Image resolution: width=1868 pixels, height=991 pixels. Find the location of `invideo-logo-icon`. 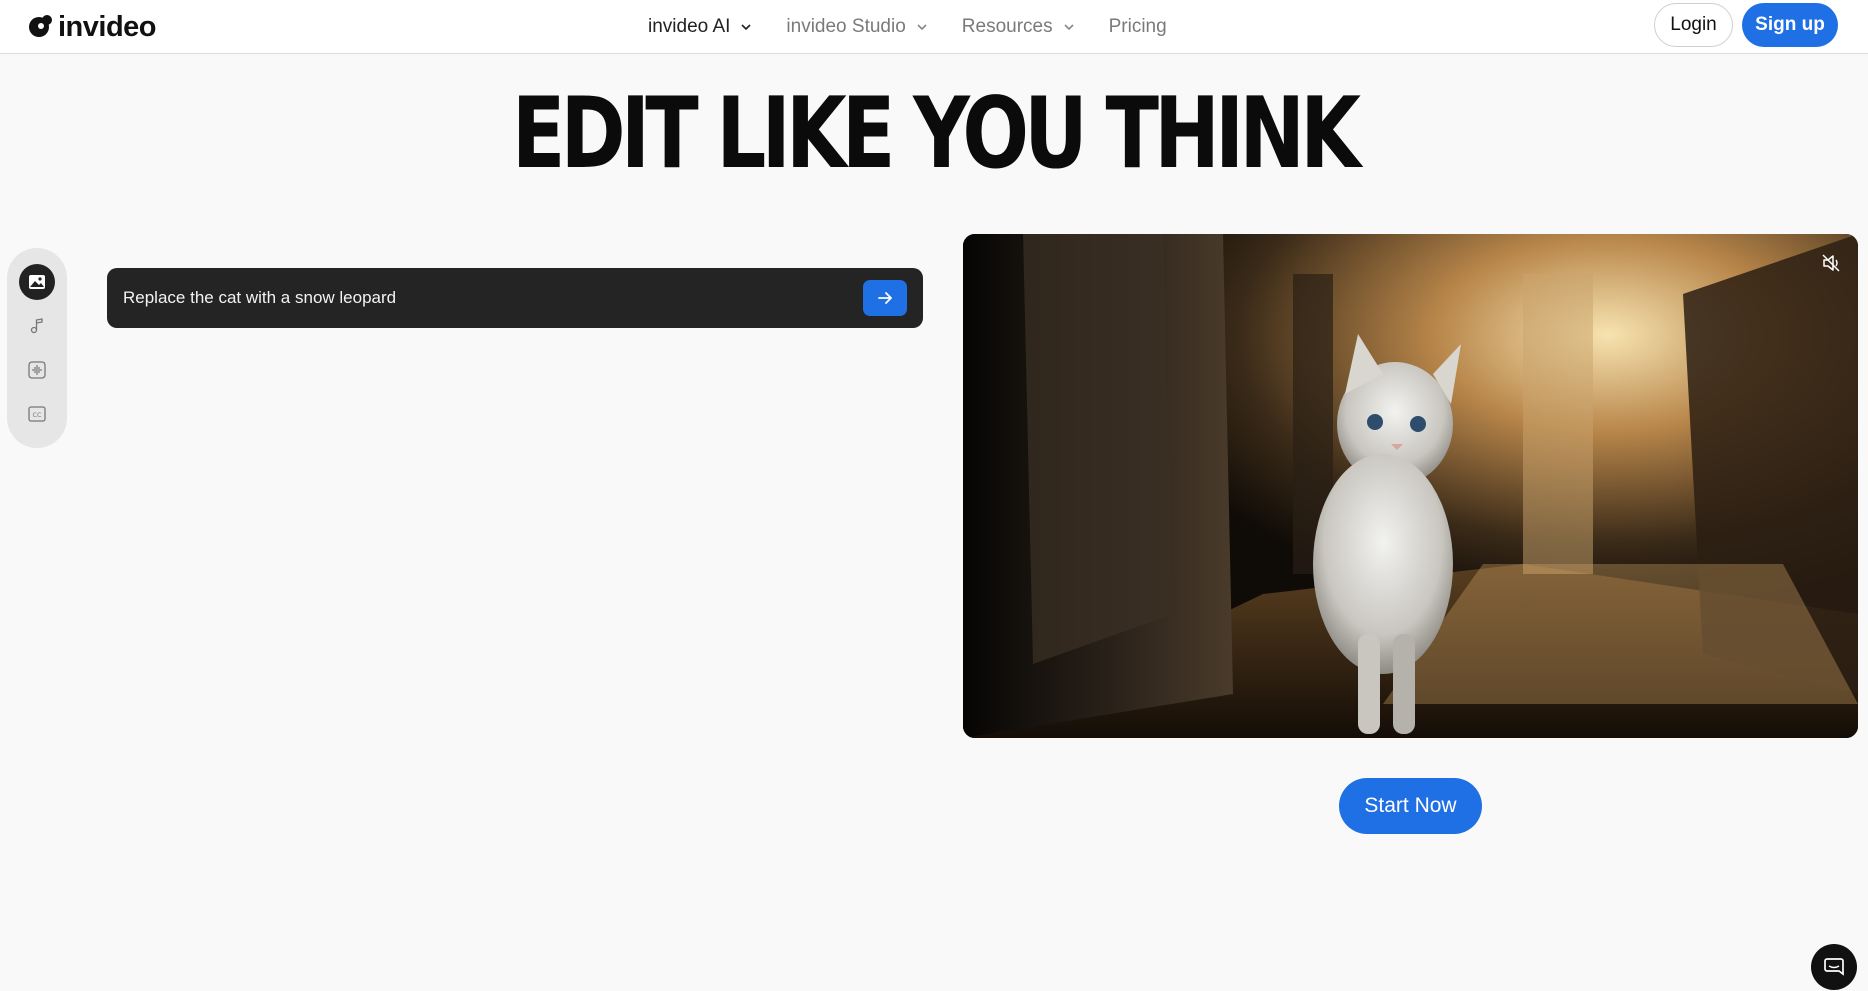

invideo-logo-icon is located at coordinates (40, 26).